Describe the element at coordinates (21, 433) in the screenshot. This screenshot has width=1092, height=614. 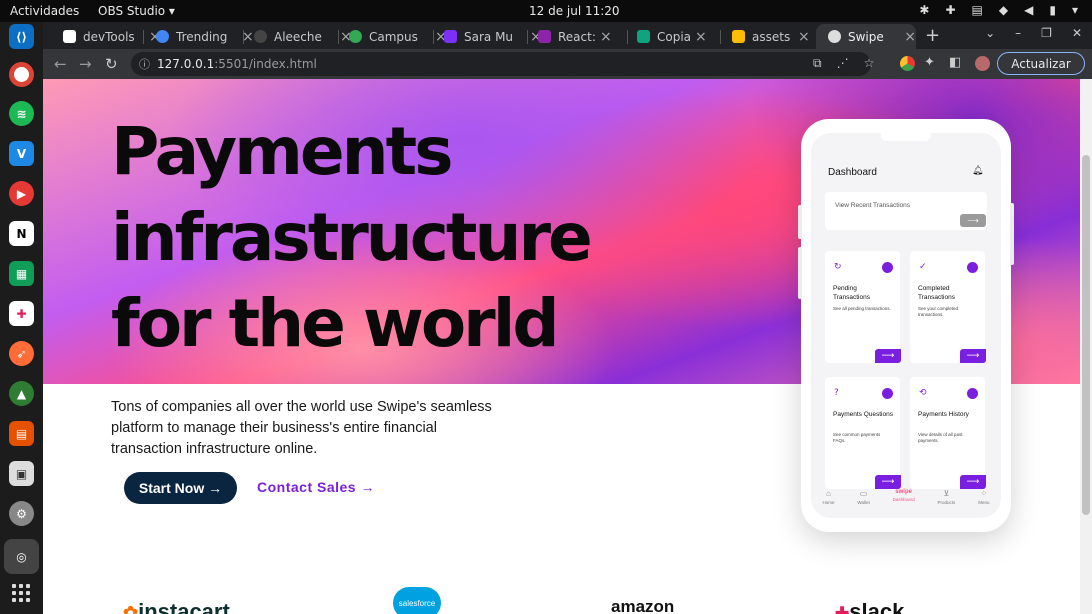
I see `impress-icon: ▤` at that location.